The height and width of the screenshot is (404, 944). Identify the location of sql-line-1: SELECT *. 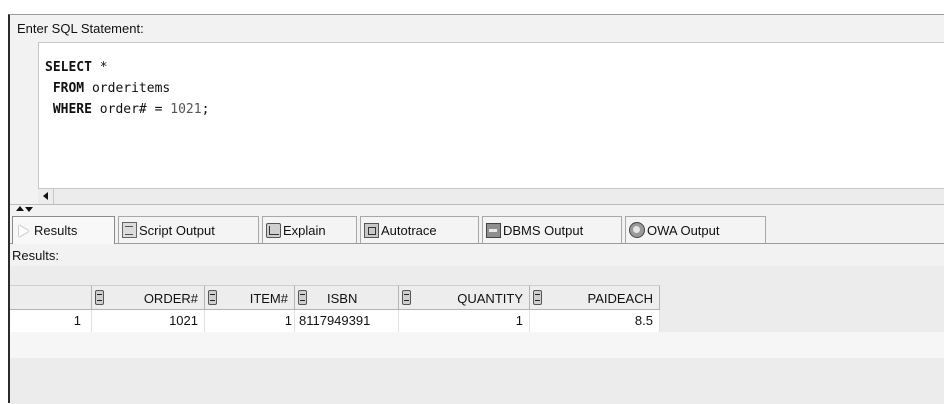
(76, 67).